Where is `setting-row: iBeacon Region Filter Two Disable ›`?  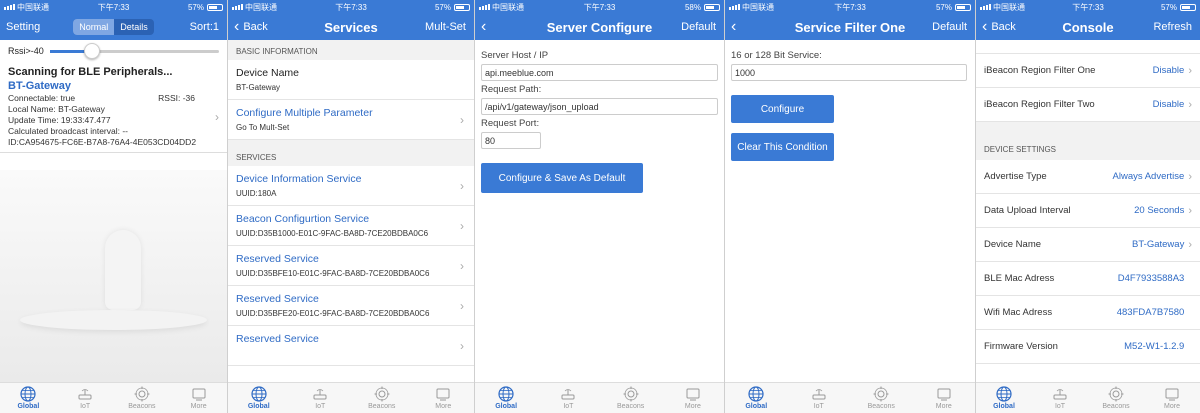
setting-row: iBeacon Region Filter Two Disable › is located at coordinates (1088, 105).